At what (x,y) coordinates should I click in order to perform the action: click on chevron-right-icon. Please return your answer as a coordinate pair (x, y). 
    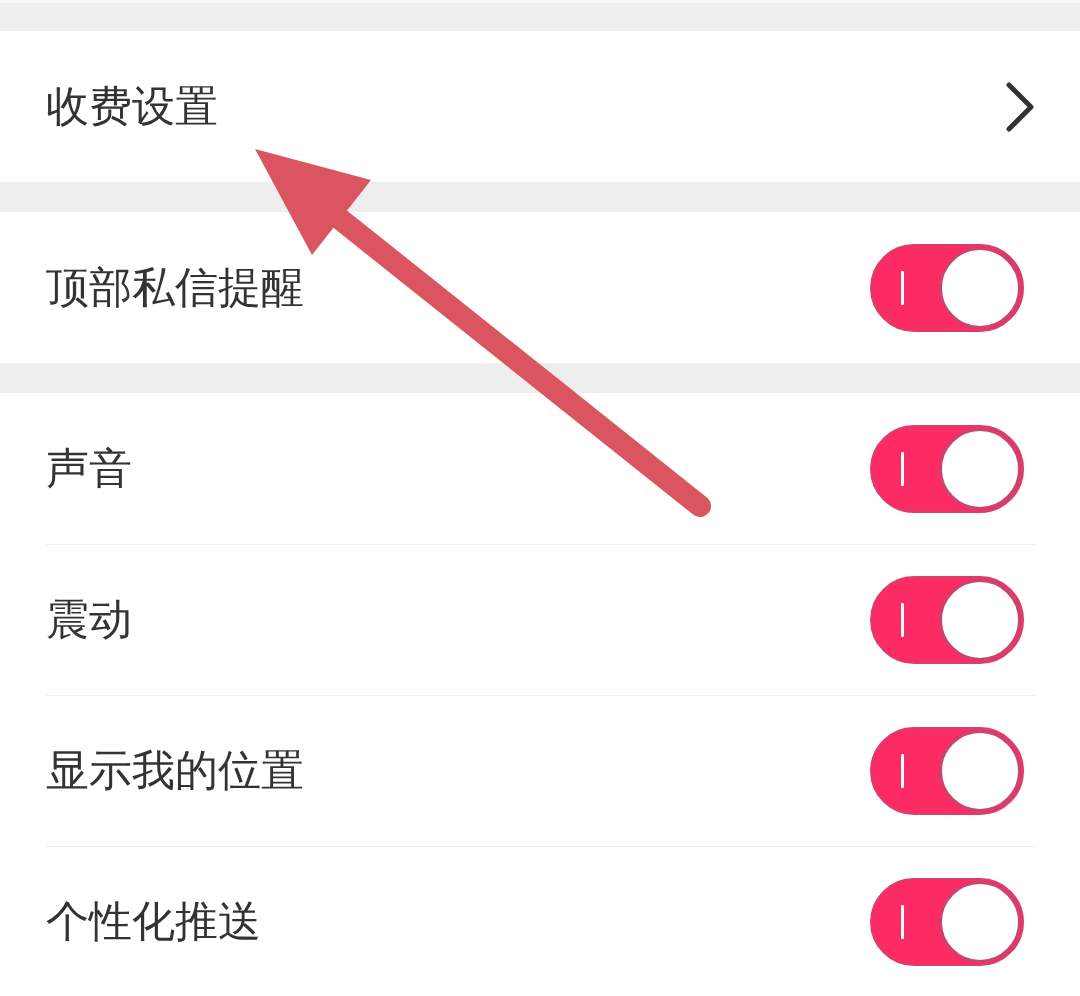
    Looking at the image, I should click on (1020, 106).